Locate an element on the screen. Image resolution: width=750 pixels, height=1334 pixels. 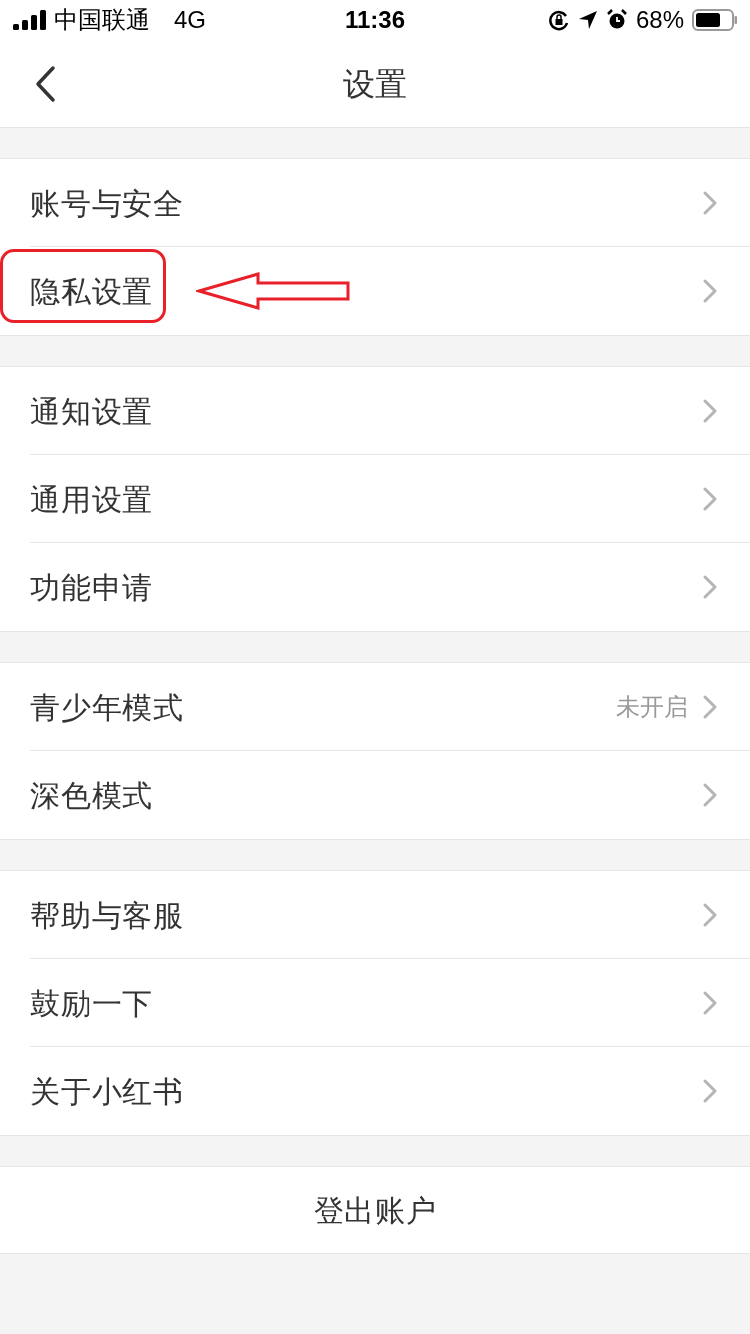
row-label: 隐私设置 is located at coordinates (91, 291).